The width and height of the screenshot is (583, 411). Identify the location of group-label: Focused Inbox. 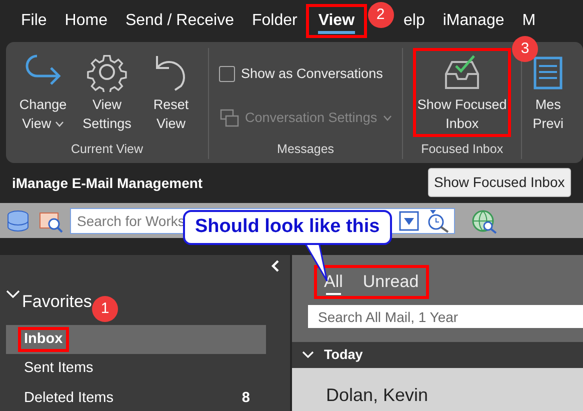
(462, 149).